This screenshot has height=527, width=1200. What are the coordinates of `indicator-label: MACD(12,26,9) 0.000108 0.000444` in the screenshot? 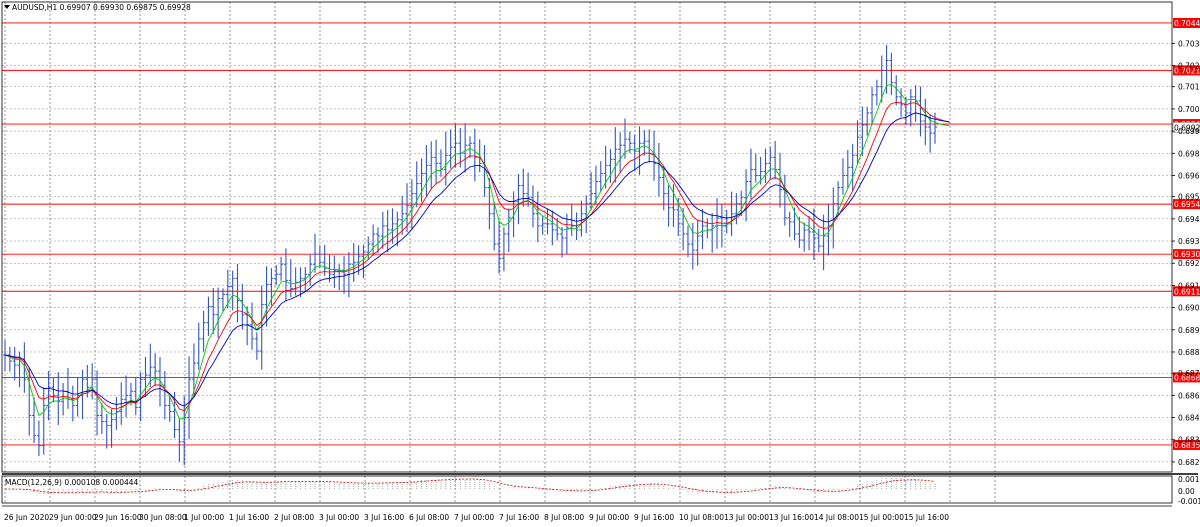 It's located at (72, 482).